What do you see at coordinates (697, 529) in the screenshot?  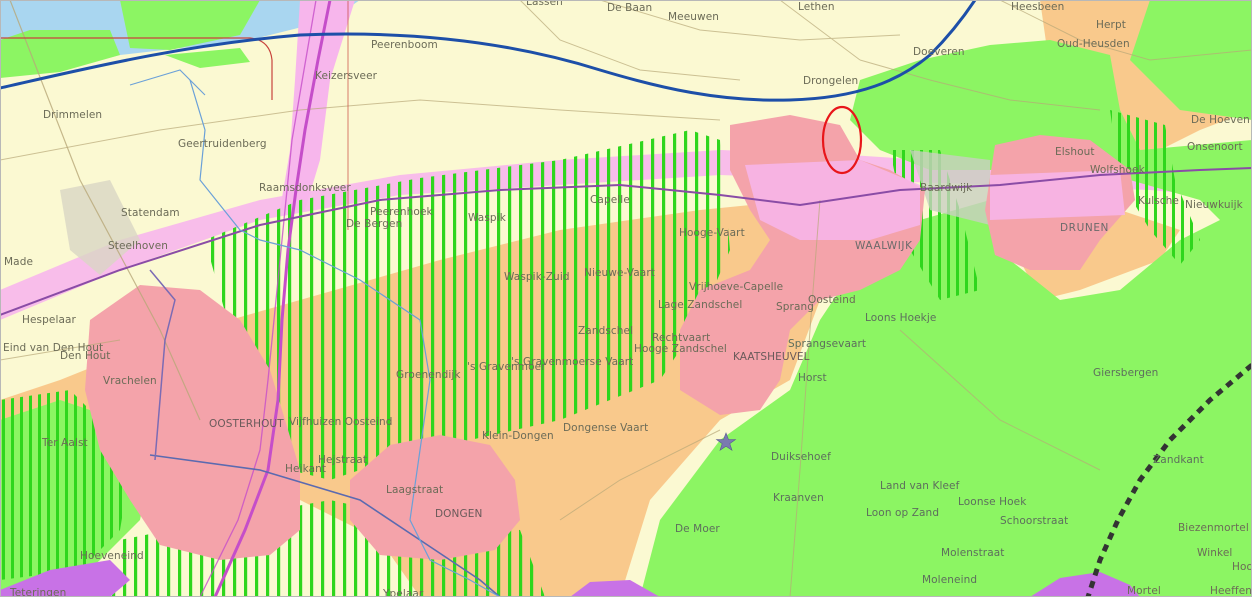 I see `label-de-moer: De Moer` at bounding box center [697, 529].